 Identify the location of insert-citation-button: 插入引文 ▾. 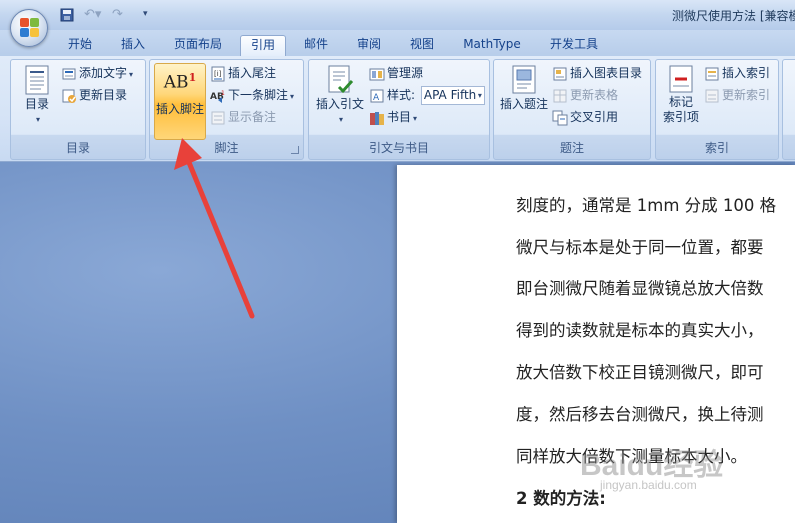
(340, 95).